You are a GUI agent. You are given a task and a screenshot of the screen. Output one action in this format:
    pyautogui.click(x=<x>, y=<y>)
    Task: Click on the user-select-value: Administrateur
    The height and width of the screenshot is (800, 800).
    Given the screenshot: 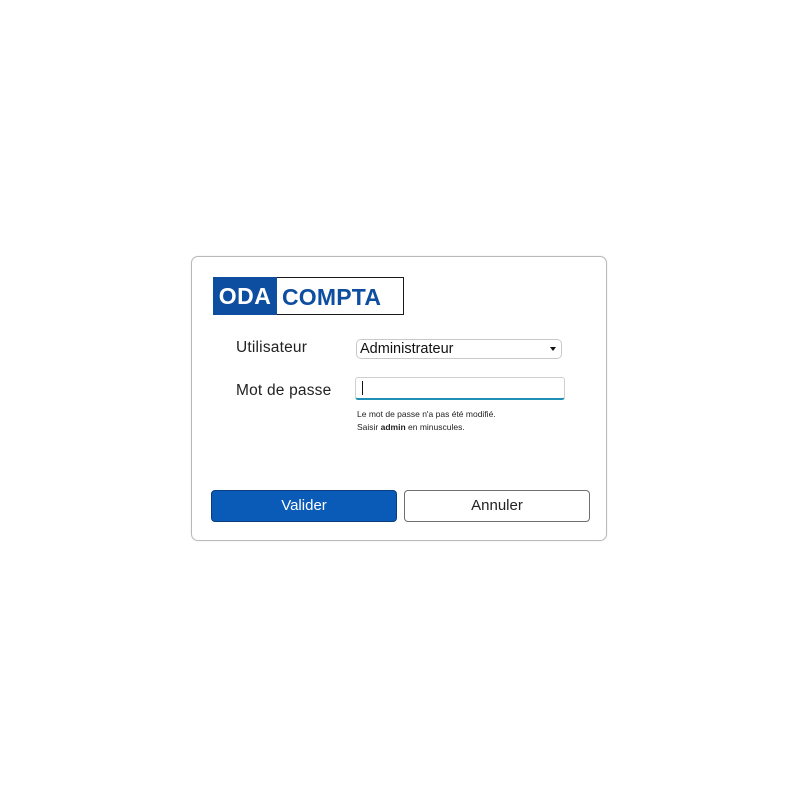 What is the action you would take?
    pyautogui.click(x=407, y=349)
    